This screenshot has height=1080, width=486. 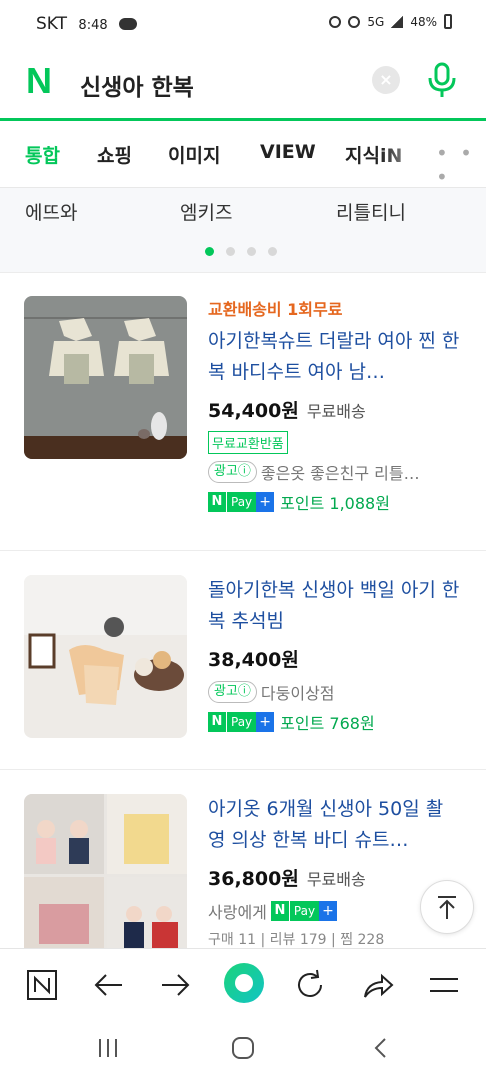 I want to click on tab-integrated: 통합, so click(x=42, y=154).